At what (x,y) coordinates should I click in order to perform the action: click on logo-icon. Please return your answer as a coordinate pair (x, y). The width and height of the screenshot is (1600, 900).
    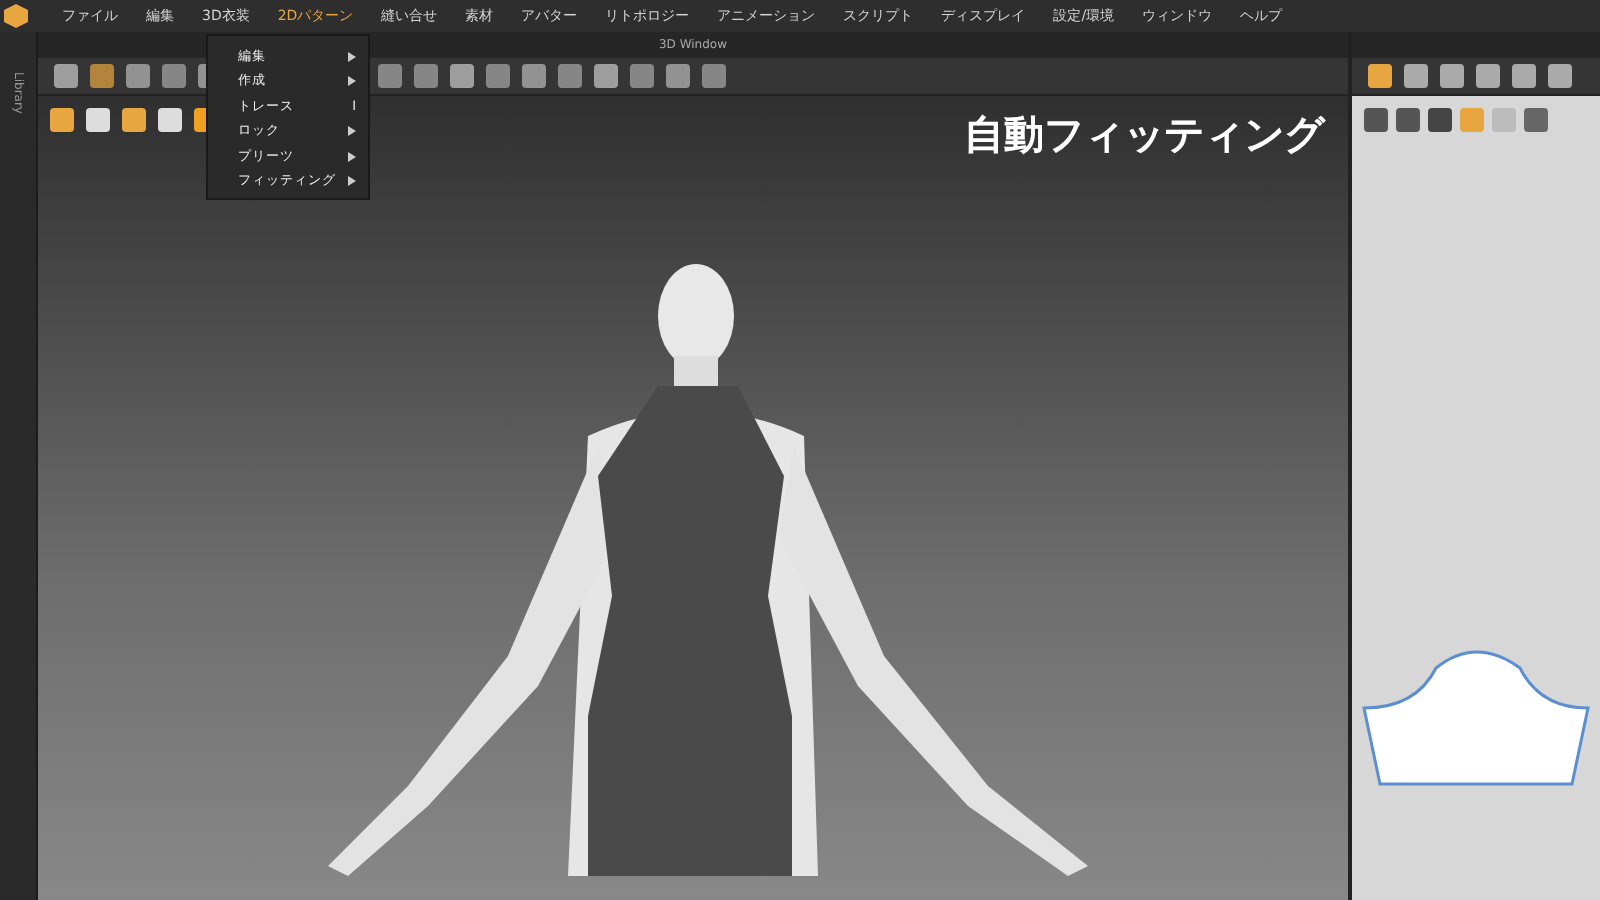
    Looking at the image, I should click on (16, 16).